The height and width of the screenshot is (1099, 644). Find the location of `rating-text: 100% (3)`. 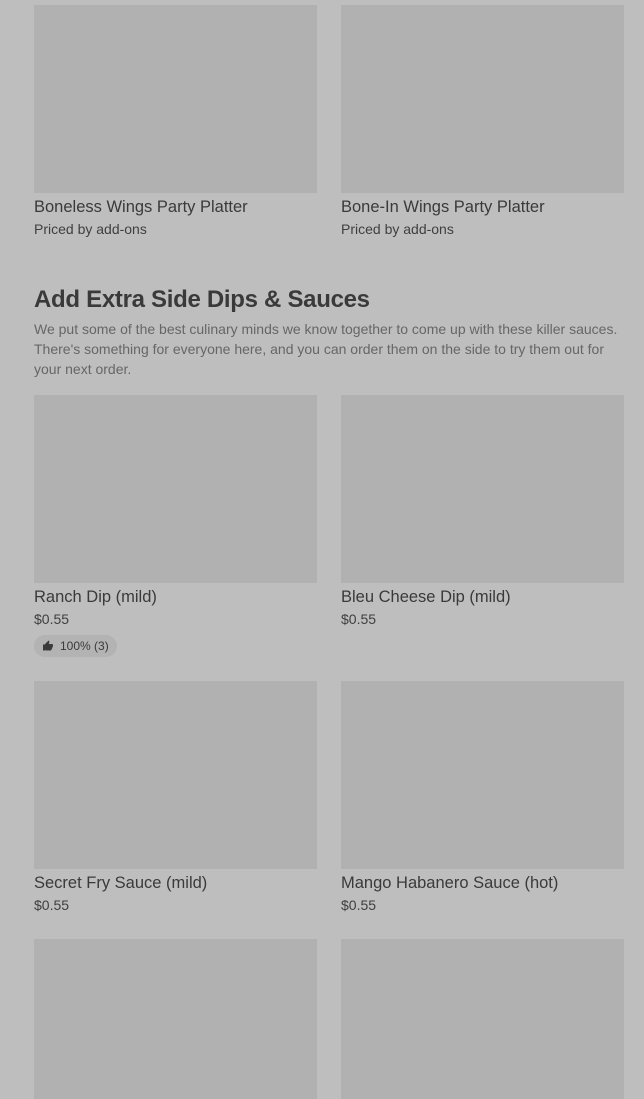

rating-text: 100% (3) is located at coordinates (84, 646).